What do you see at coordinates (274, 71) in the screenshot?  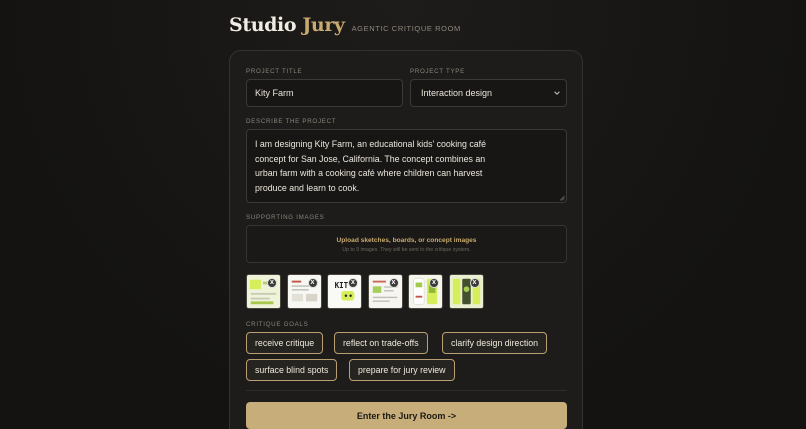 I see `project-title-label: PROJECT TITLE` at bounding box center [274, 71].